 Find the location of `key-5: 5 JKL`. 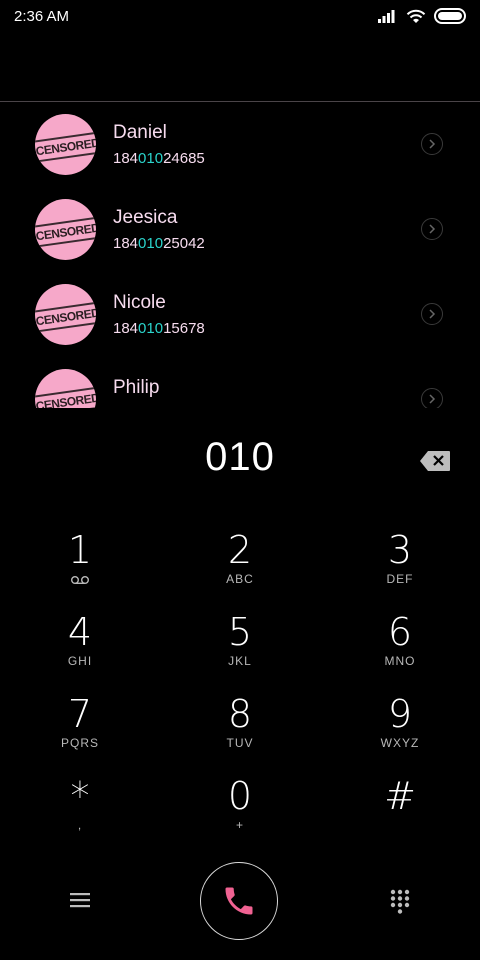

key-5: 5 JKL is located at coordinates (240, 653).